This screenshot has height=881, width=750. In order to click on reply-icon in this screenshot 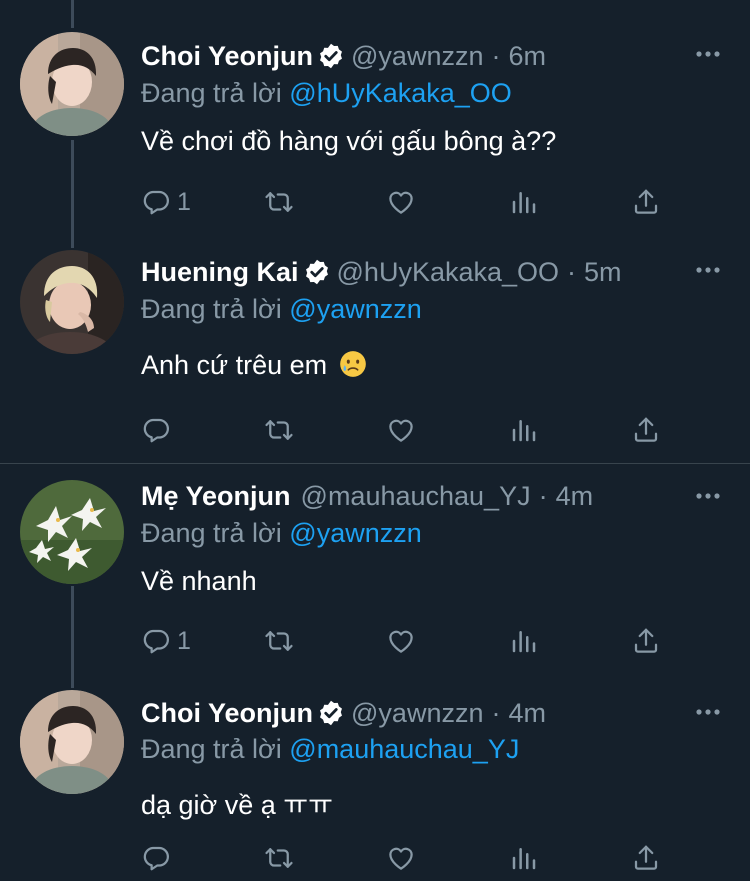, I will do `click(156, 858)`.